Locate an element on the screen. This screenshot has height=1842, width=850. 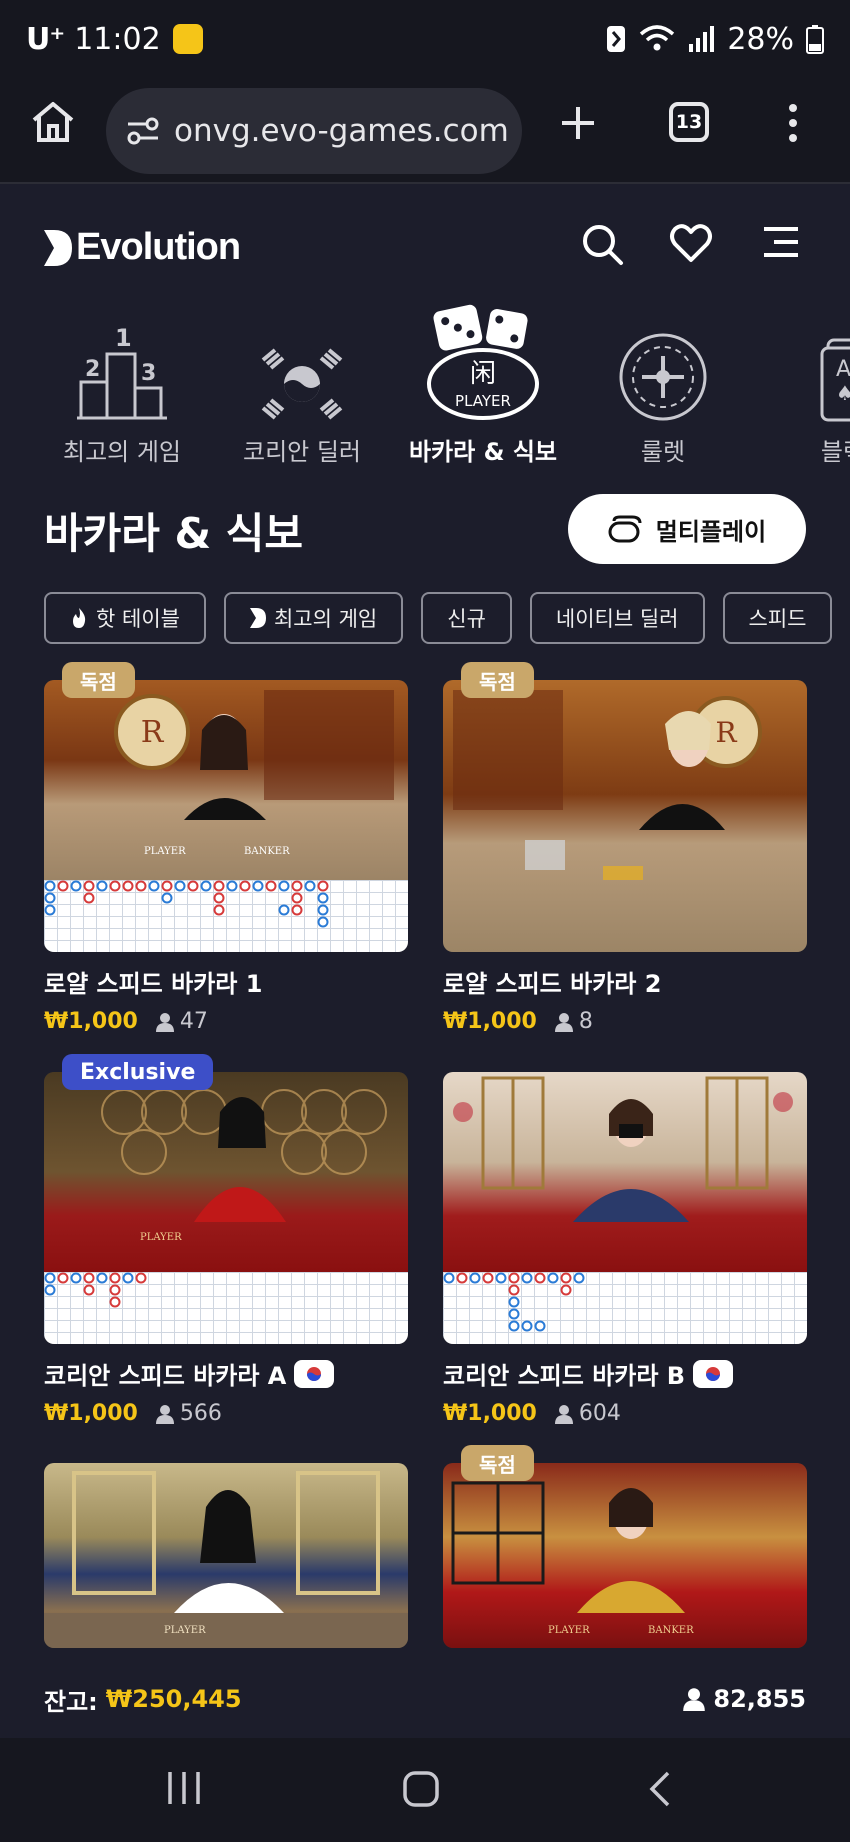
filter-new: 신규 is located at coordinates (466, 618).